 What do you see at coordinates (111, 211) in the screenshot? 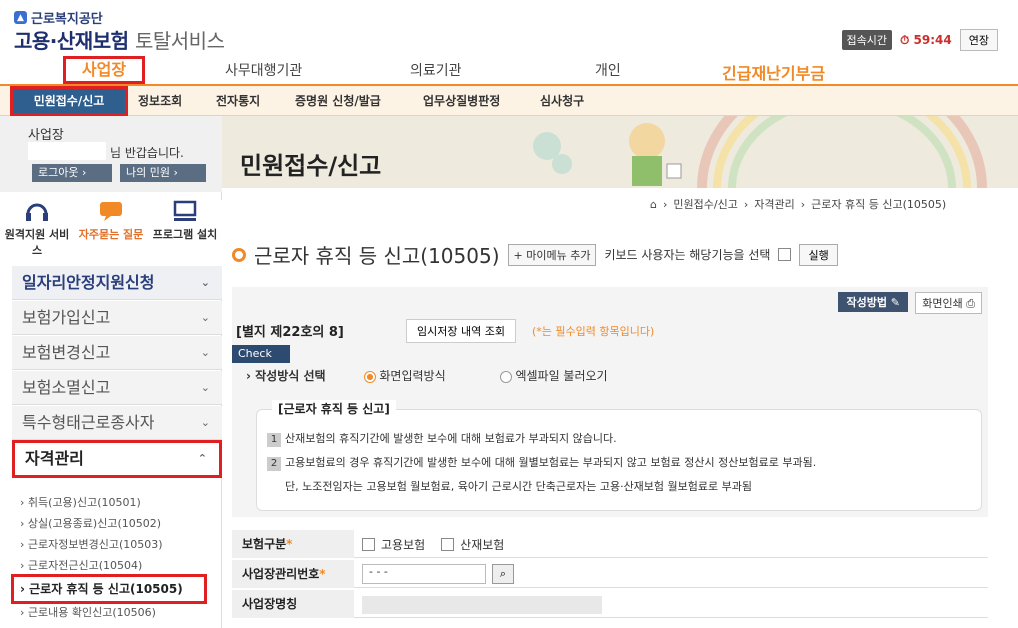
I see `chat-bubble-icon` at bounding box center [111, 211].